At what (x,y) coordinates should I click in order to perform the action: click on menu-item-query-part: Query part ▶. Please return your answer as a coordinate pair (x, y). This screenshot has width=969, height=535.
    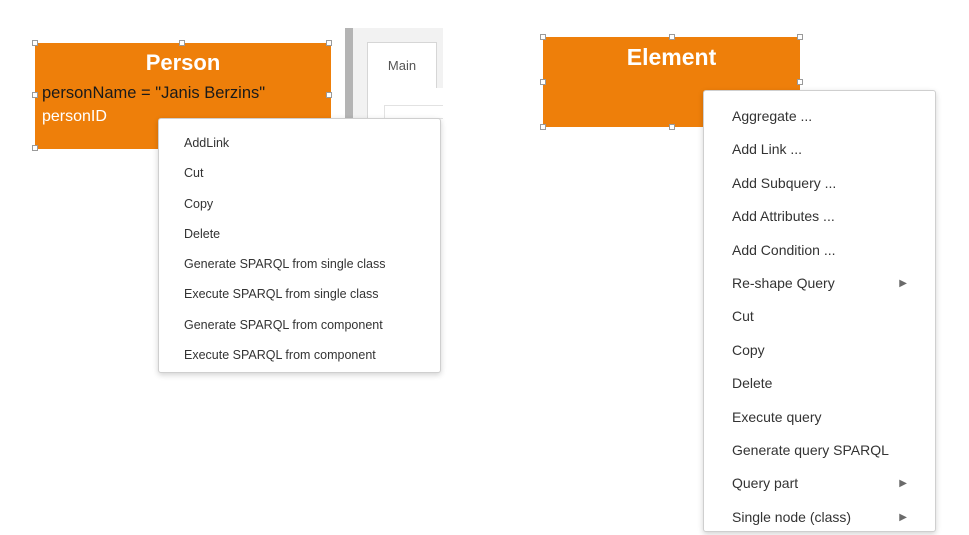
    Looking at the image, I should click on (819, 483).